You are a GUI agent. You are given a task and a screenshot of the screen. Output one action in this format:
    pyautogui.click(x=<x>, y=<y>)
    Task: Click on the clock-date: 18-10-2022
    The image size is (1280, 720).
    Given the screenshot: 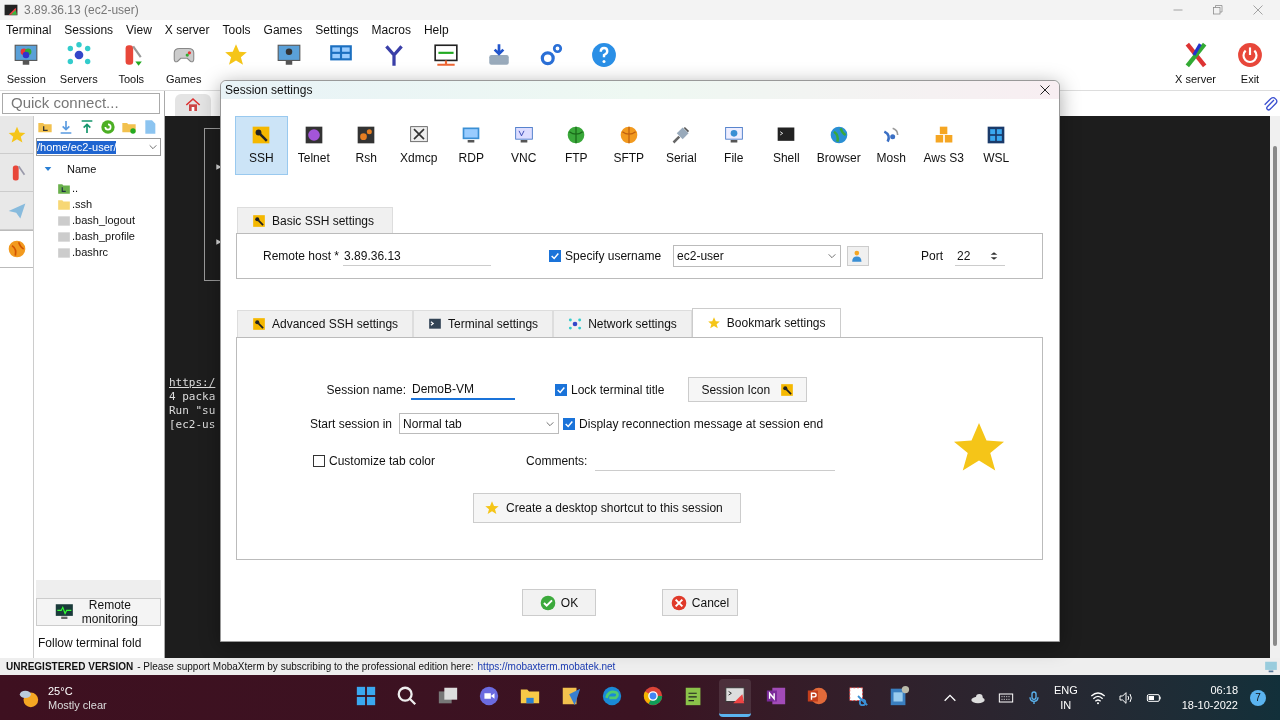 What is the action you would take?
    pyautogui.click(x=1209, y=705)
    